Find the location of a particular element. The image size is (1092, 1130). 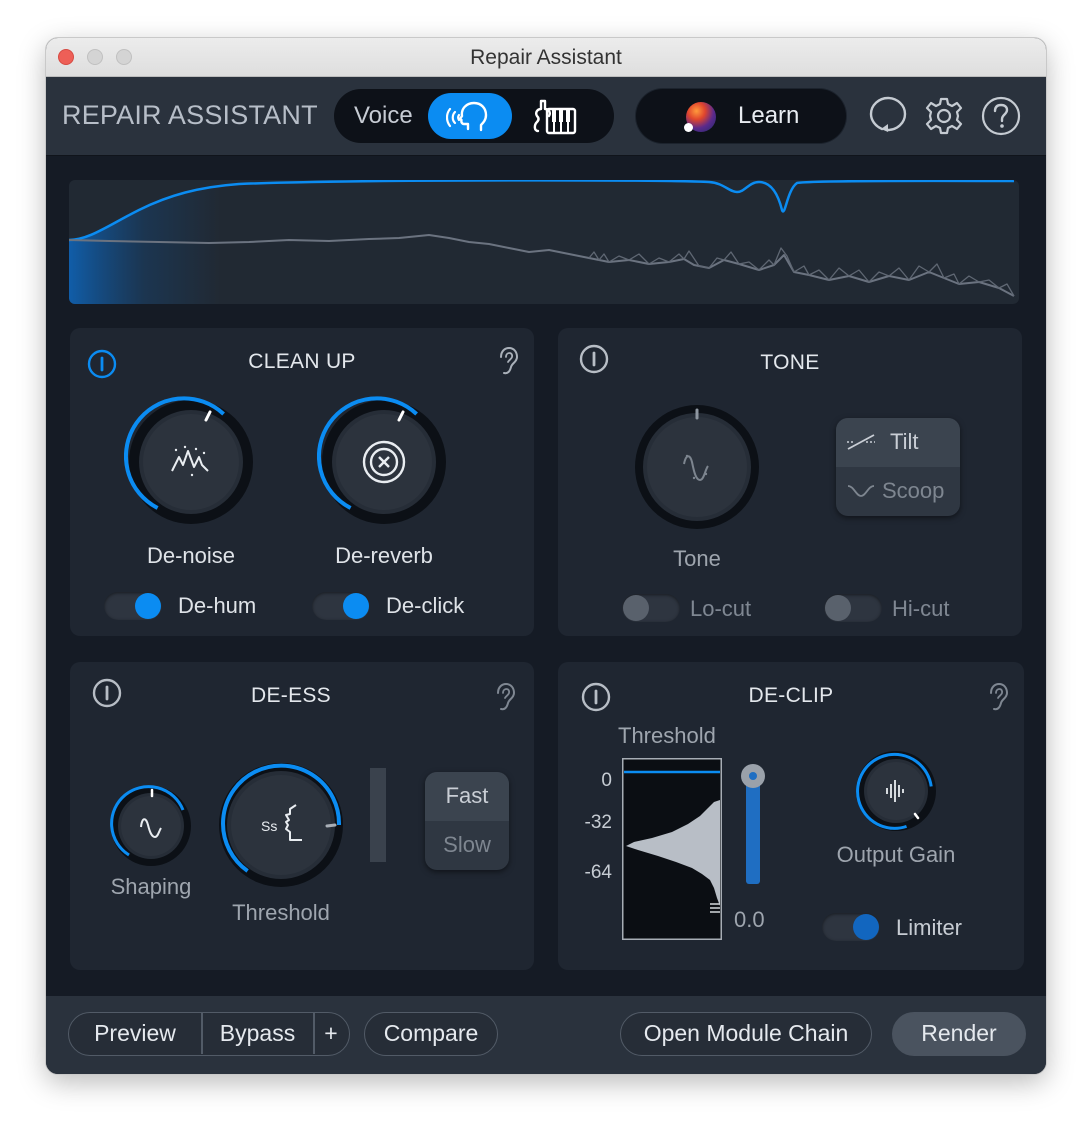

gear-icon is located at coordinates (944, 116).